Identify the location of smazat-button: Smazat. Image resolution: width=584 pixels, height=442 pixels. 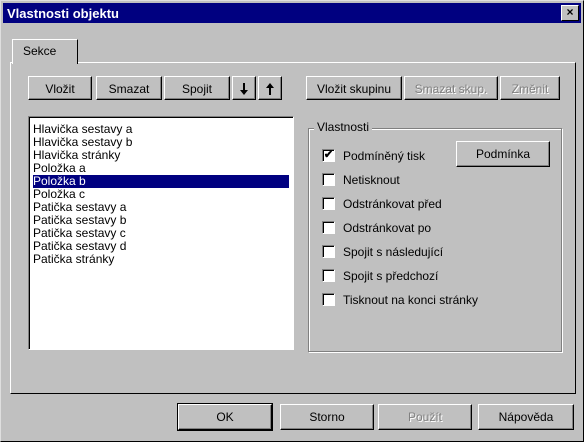
(129, 88).